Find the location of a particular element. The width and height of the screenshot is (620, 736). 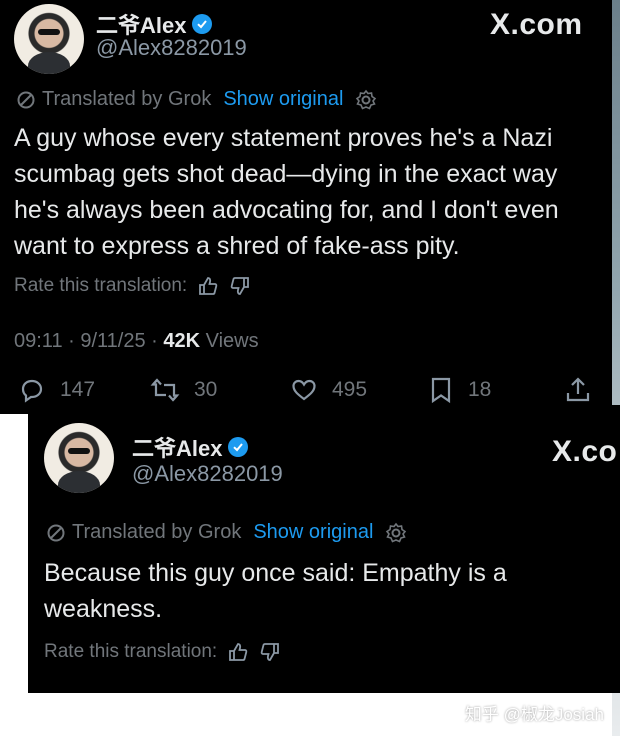

share-button is located at coordinates (578, 390).